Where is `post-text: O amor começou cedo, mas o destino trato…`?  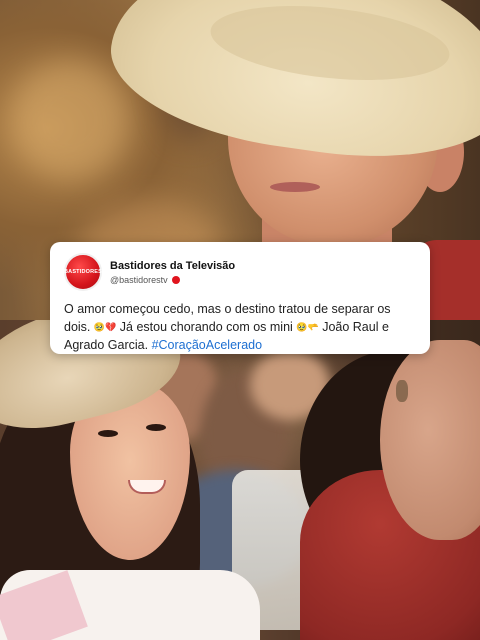
post-text: O amor começou cedo, mas o destino trato… is located at coordinates (240, 327).